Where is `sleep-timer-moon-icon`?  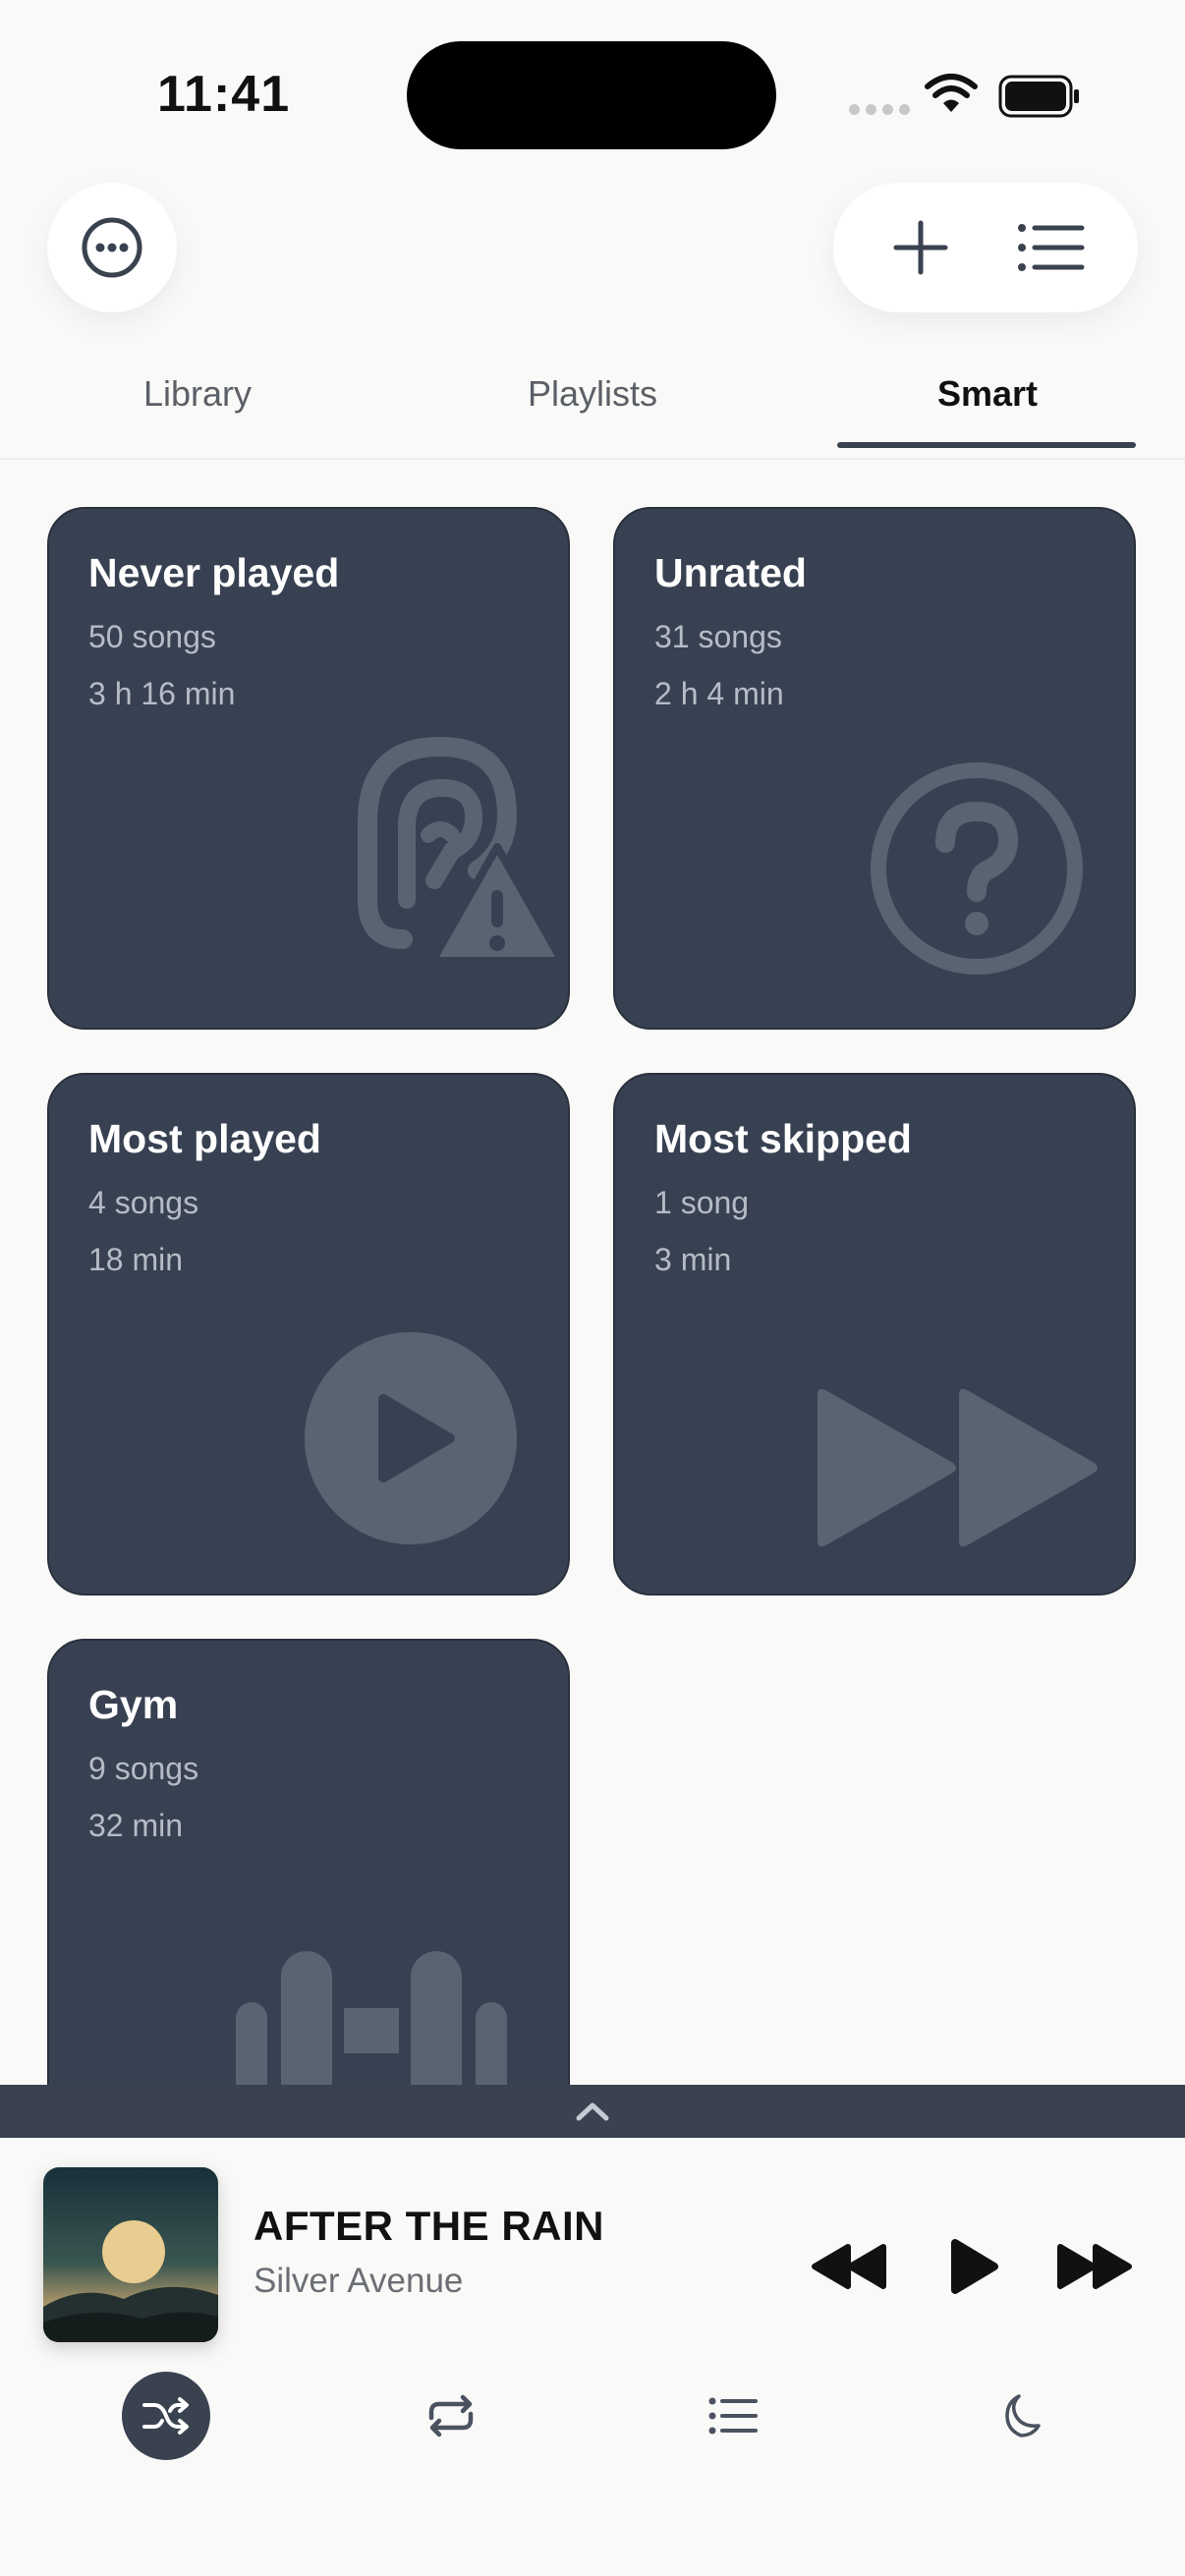 sleep-timer-moon-icon is located at coordinates (1023, 2415).